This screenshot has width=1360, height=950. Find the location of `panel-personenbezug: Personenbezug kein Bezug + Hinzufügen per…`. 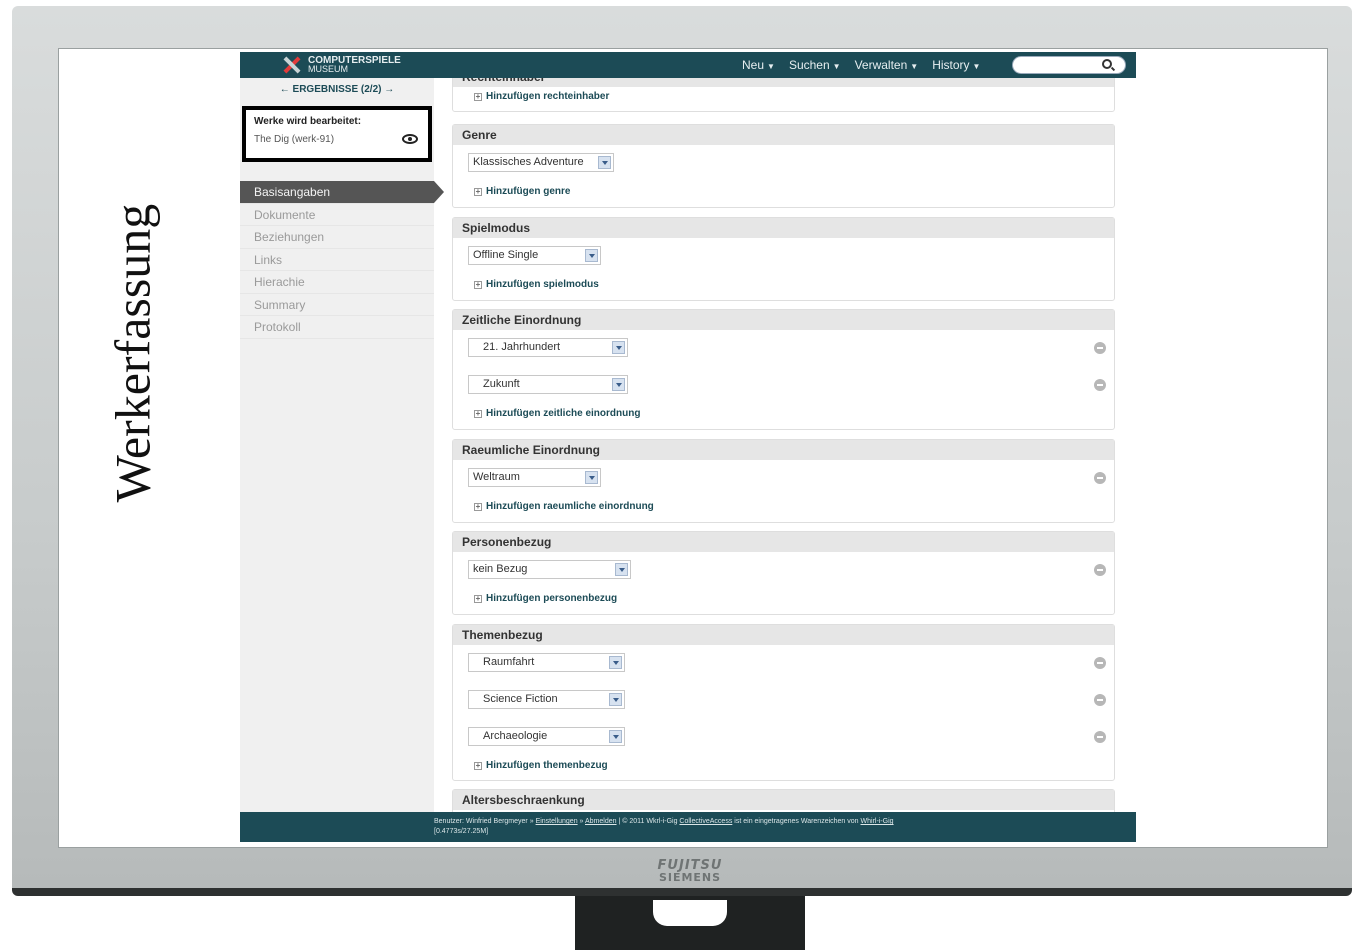

panel-personenbezug: Personenbezug kein Bezug + Hinzufügen per… is located at coordinates (783, 573).